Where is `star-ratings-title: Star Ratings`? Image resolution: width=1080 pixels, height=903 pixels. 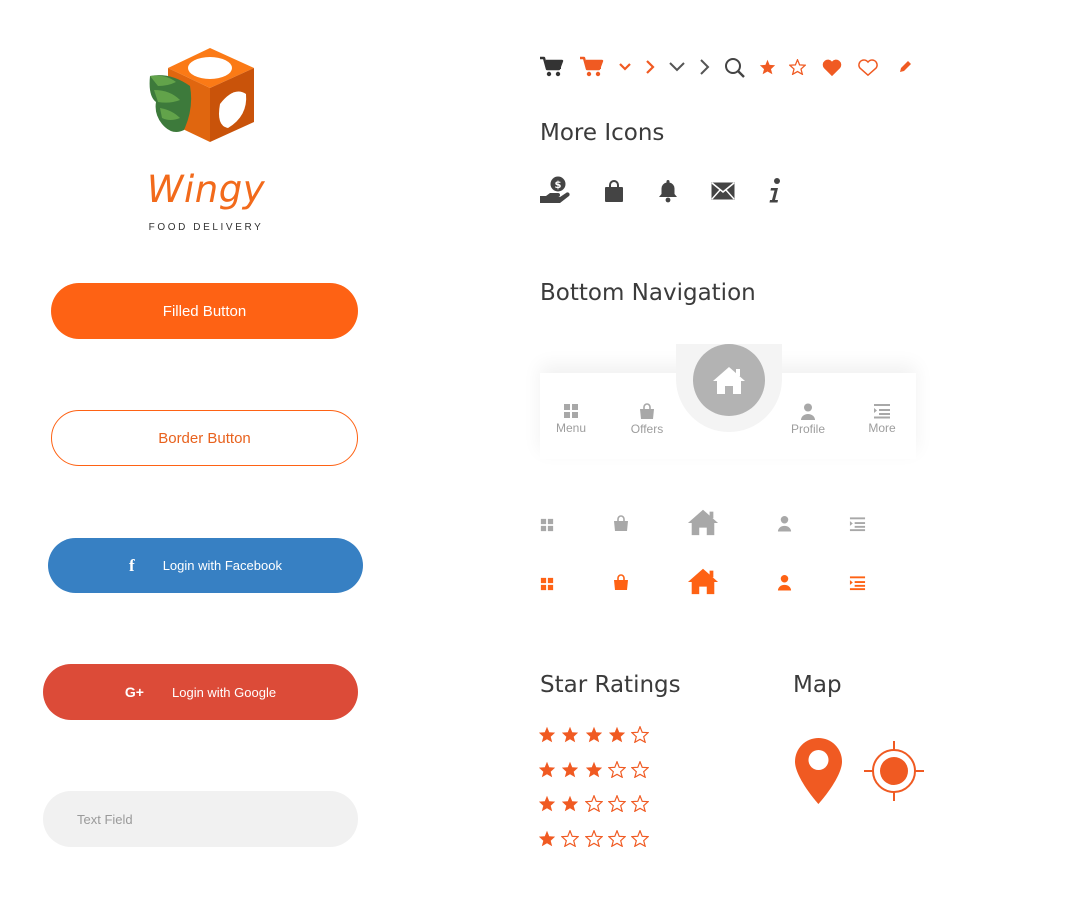
star-ratings-title: Star Ratings is located at coordinates (610, 685).